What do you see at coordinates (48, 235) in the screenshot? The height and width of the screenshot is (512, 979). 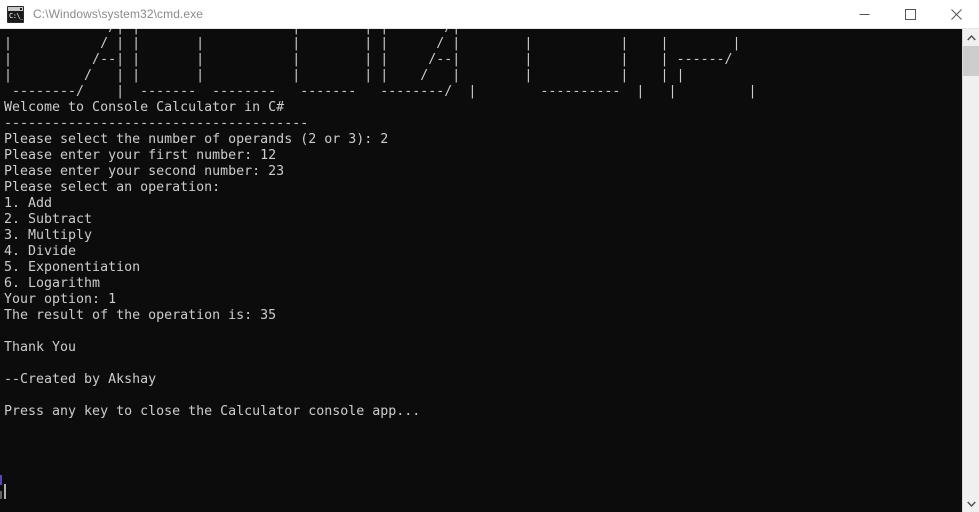 I see `menu-item-multiply: 3. Multiply` at bounding box center [48, 235].